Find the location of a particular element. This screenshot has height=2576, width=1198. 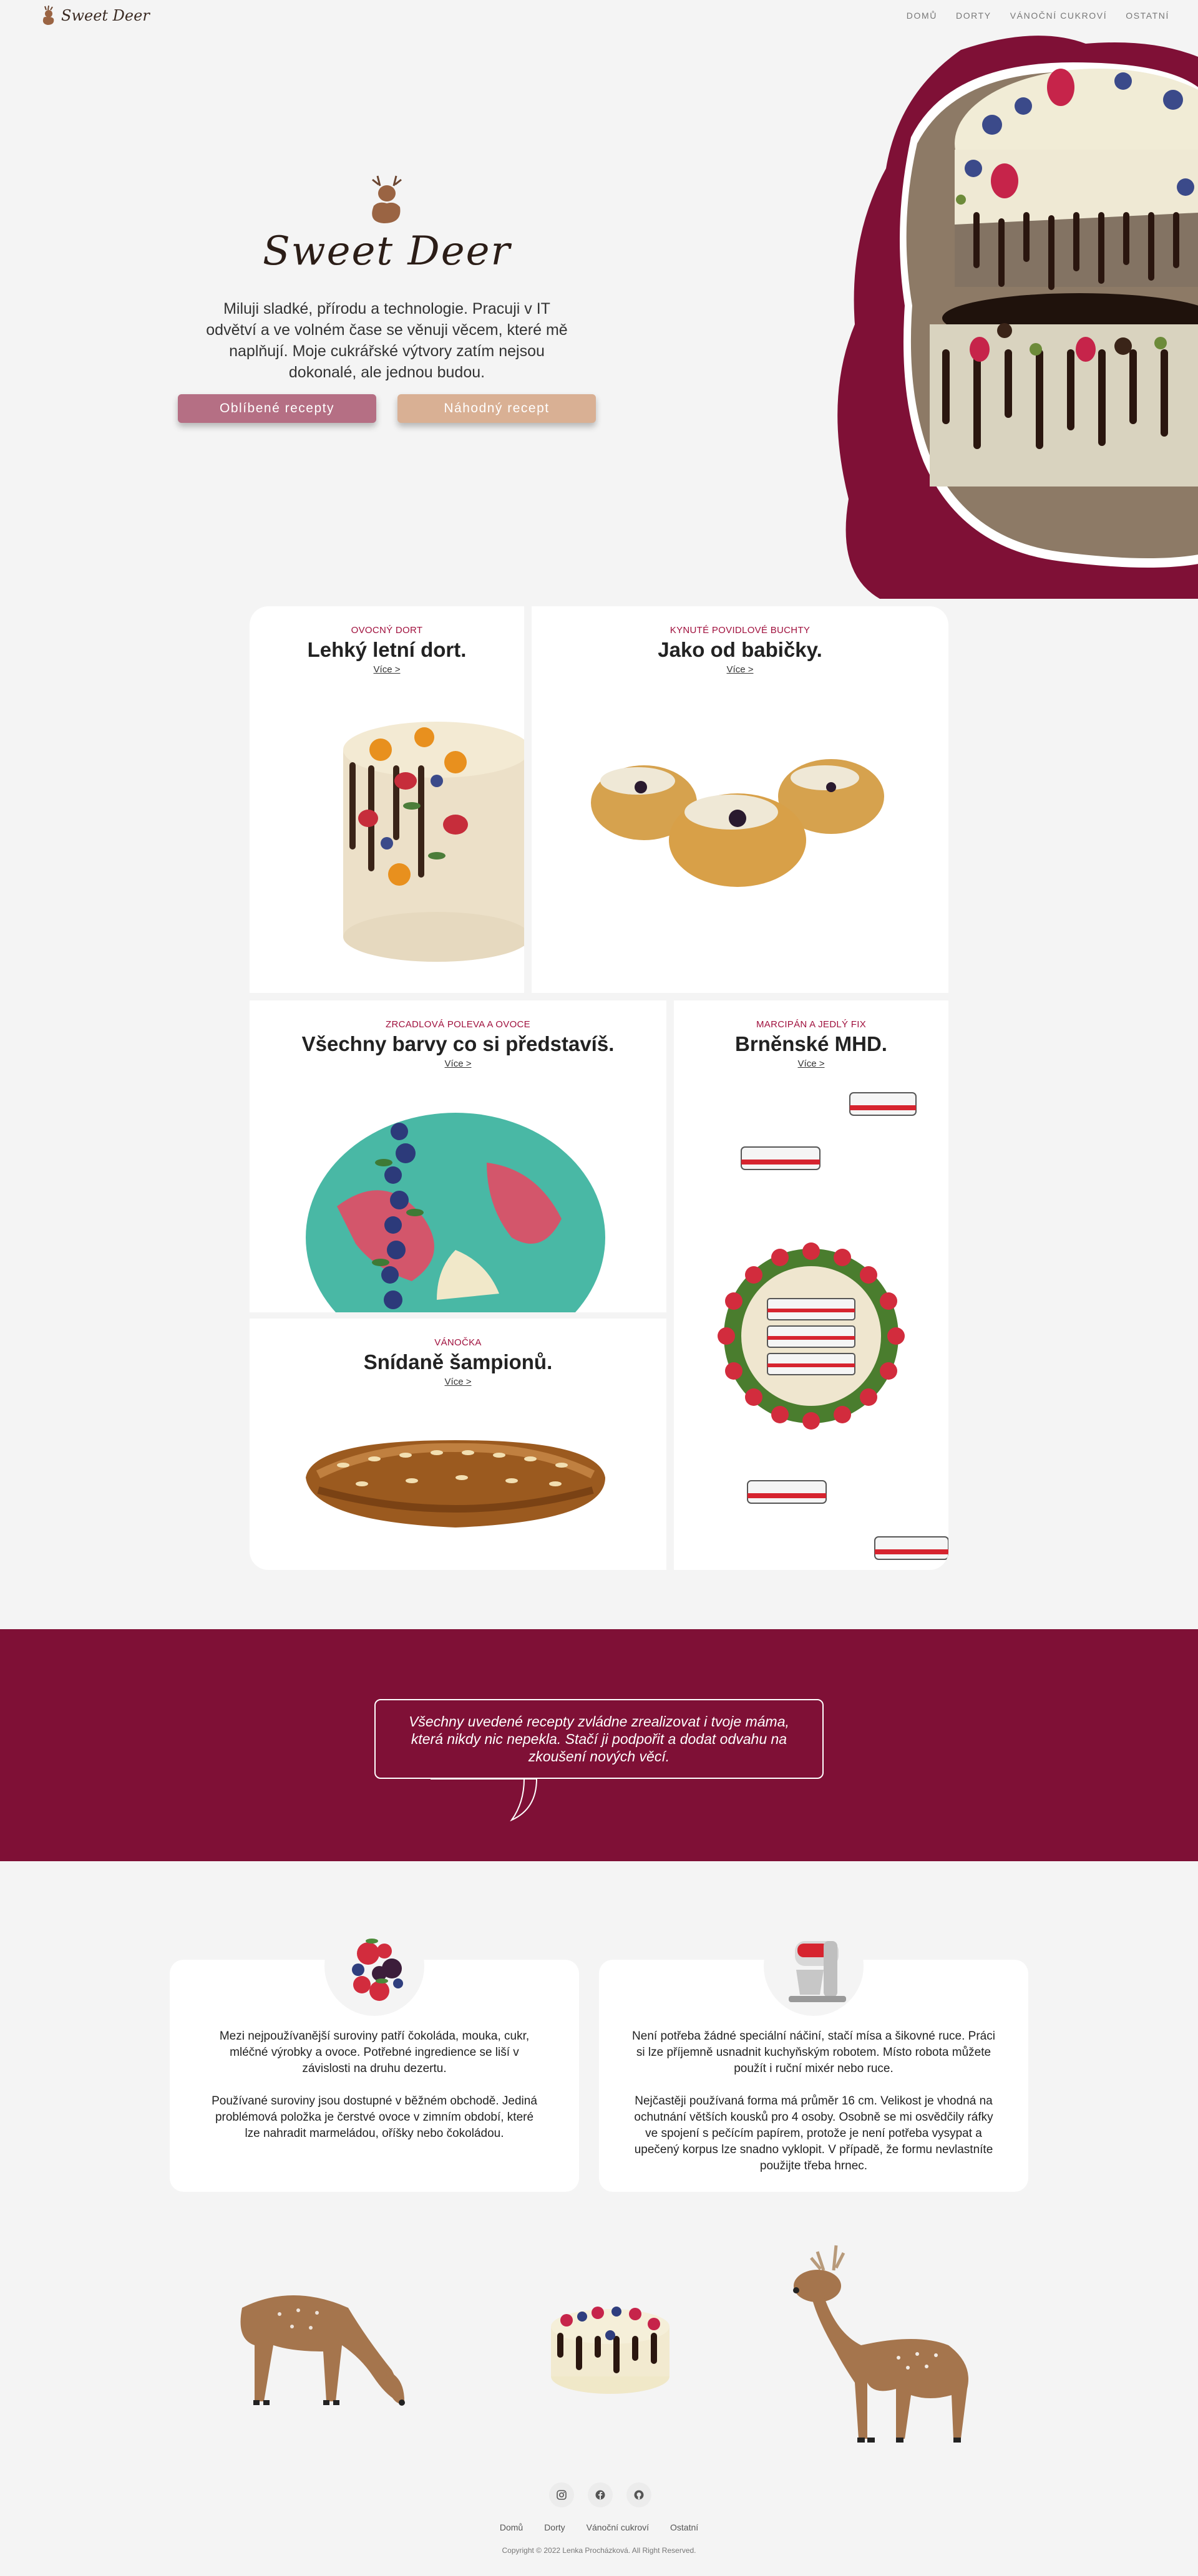

footer-links: Domů Dorty Vánoční cukroví Ostatní is located at coordinates (599, 2527).